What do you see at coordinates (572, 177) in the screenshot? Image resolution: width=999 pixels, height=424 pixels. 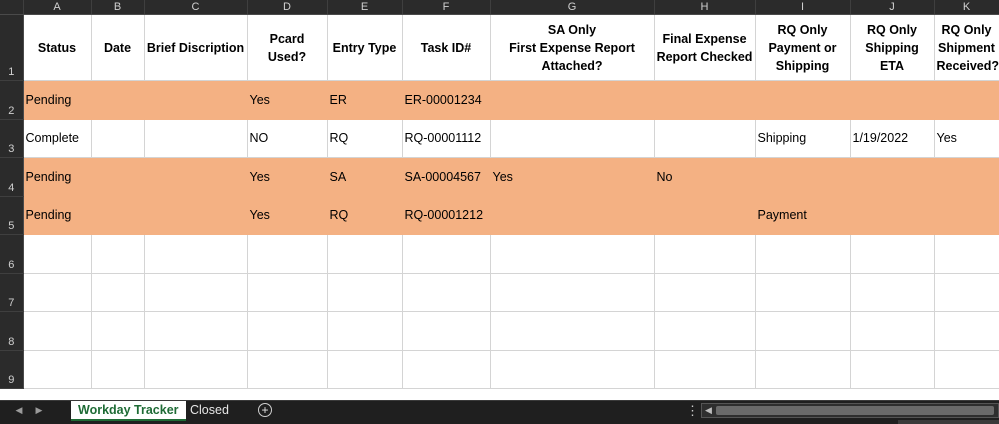 I see `cell-g: Yes` at bounding box center [572, 177].